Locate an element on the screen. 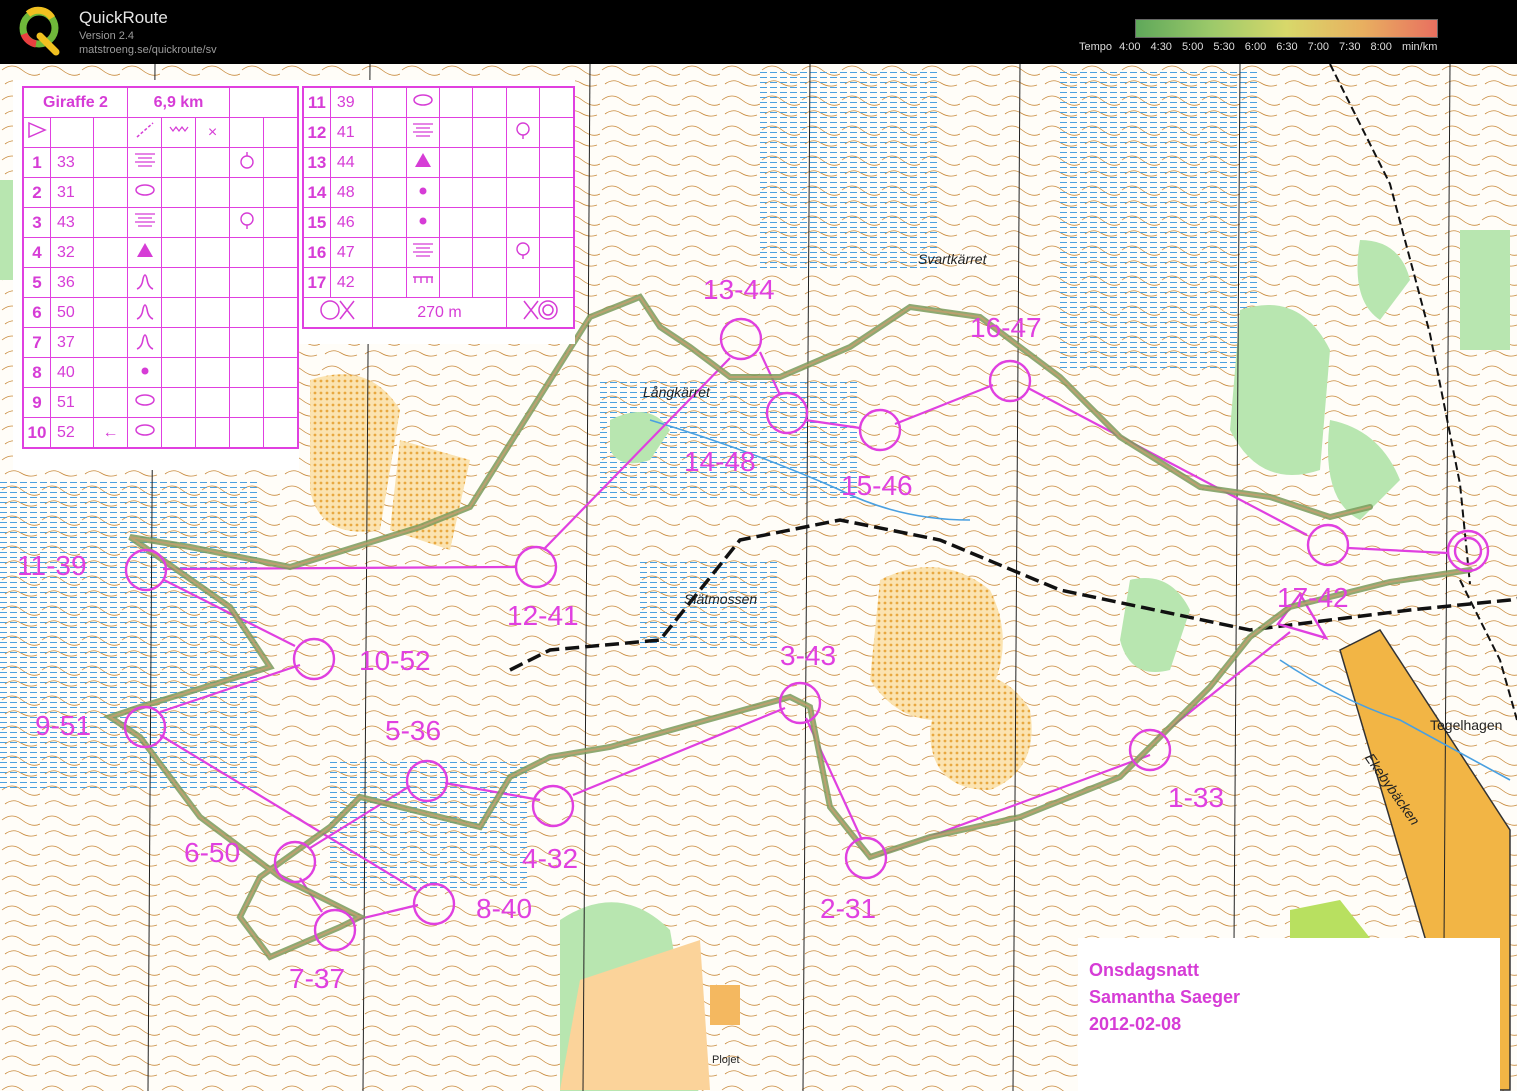 This screenshot has height=1091, width=1517. control-row: 6 50 is located at coordinates (160, 312).